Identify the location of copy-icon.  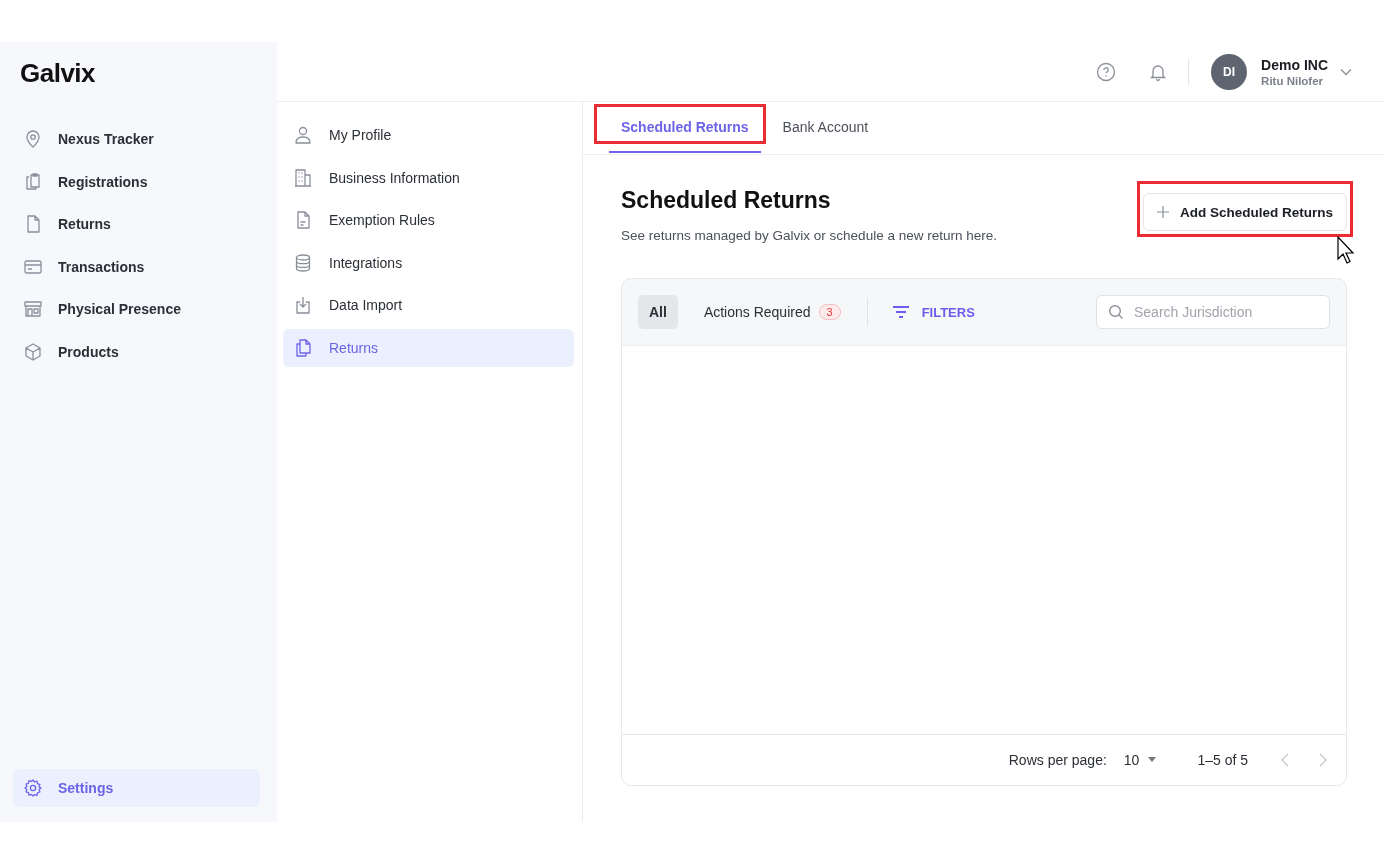
(303, 347).